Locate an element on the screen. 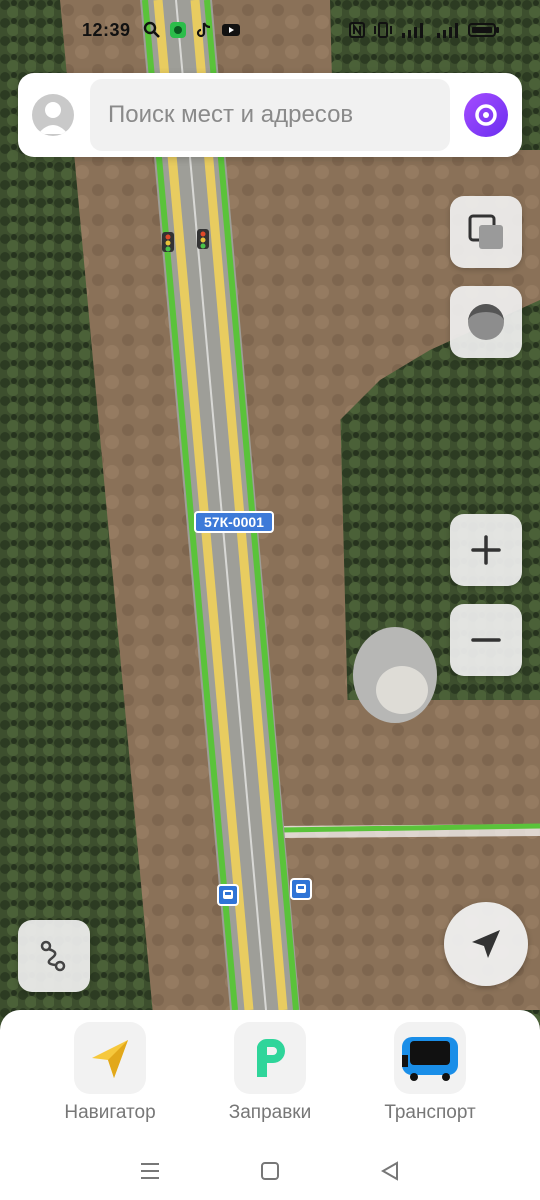 This screenshot has height=1200, width=540. search-placeholder: Поиск мест и адресов is located at coordinates (231, 114).